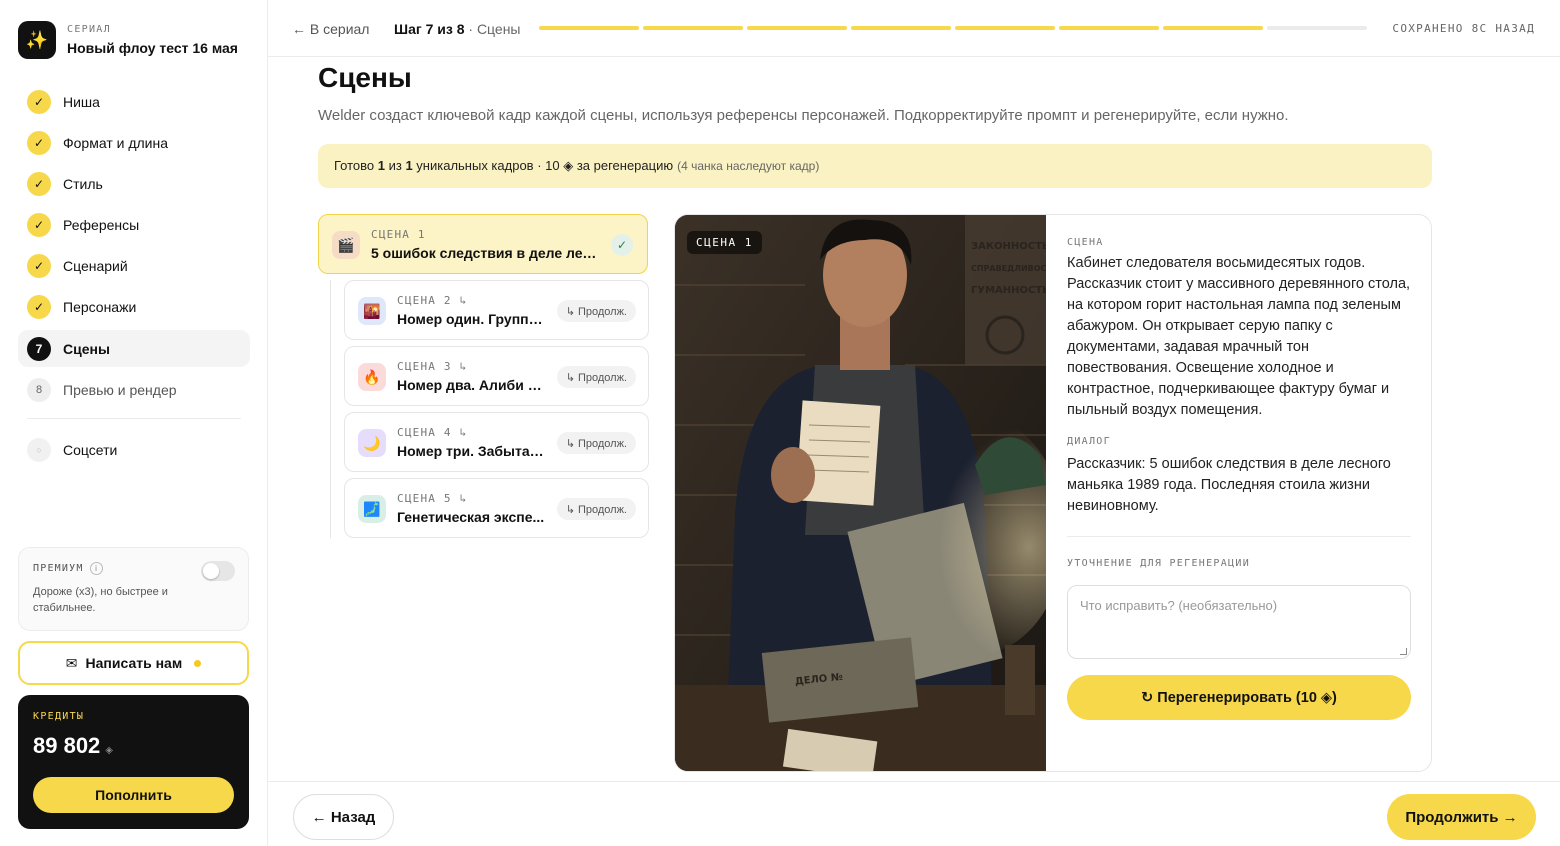 Image resolution: width=1560 pixels, height=846 pixels. What do you see at coordinates (95, 266) in the screenshot?
I see `step-label: Сценарий` at bounding box center [95, 266].